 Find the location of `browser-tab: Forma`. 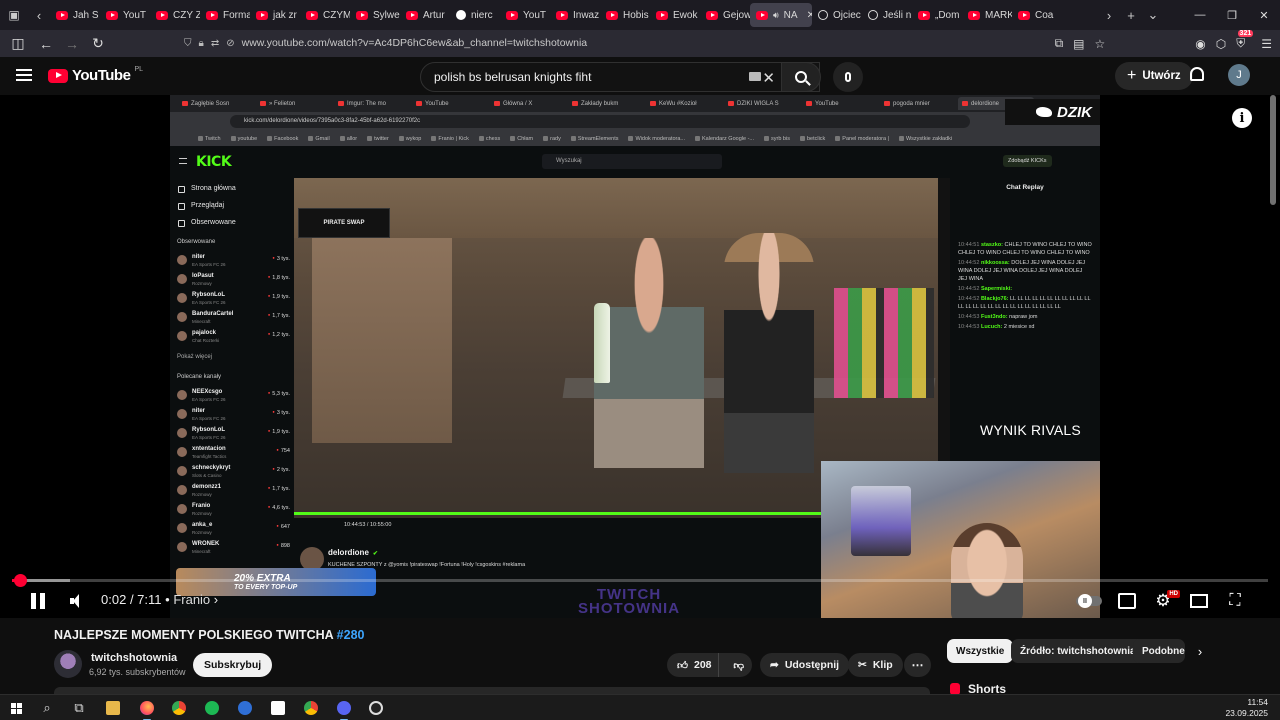

browser-tab: Forma is located at coordinates (225, 15).